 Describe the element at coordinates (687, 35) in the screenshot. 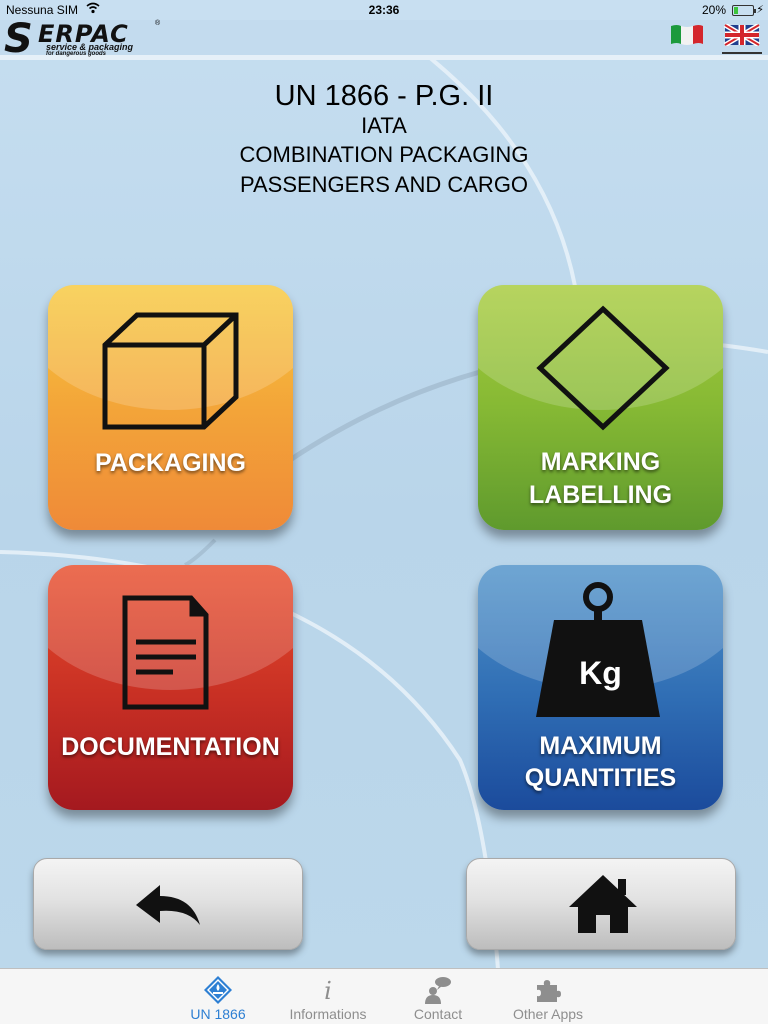

I see `italian-flag-icon` at that location.